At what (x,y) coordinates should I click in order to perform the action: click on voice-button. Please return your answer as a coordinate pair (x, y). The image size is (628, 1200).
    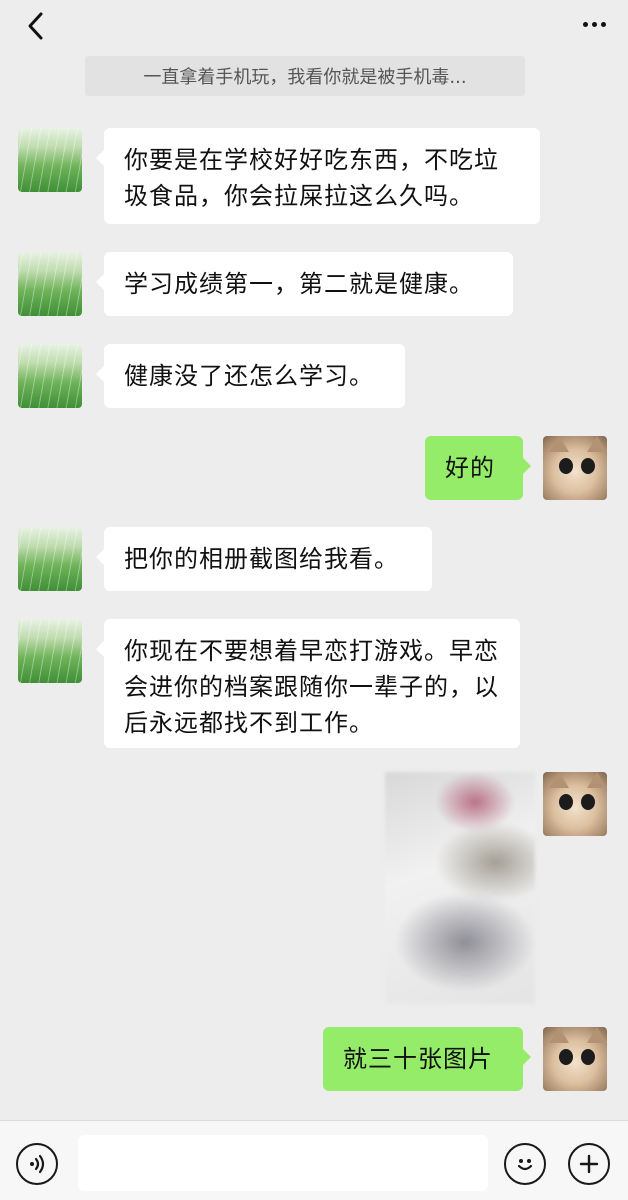
    Looking at the image, I should click on (37, 1164).